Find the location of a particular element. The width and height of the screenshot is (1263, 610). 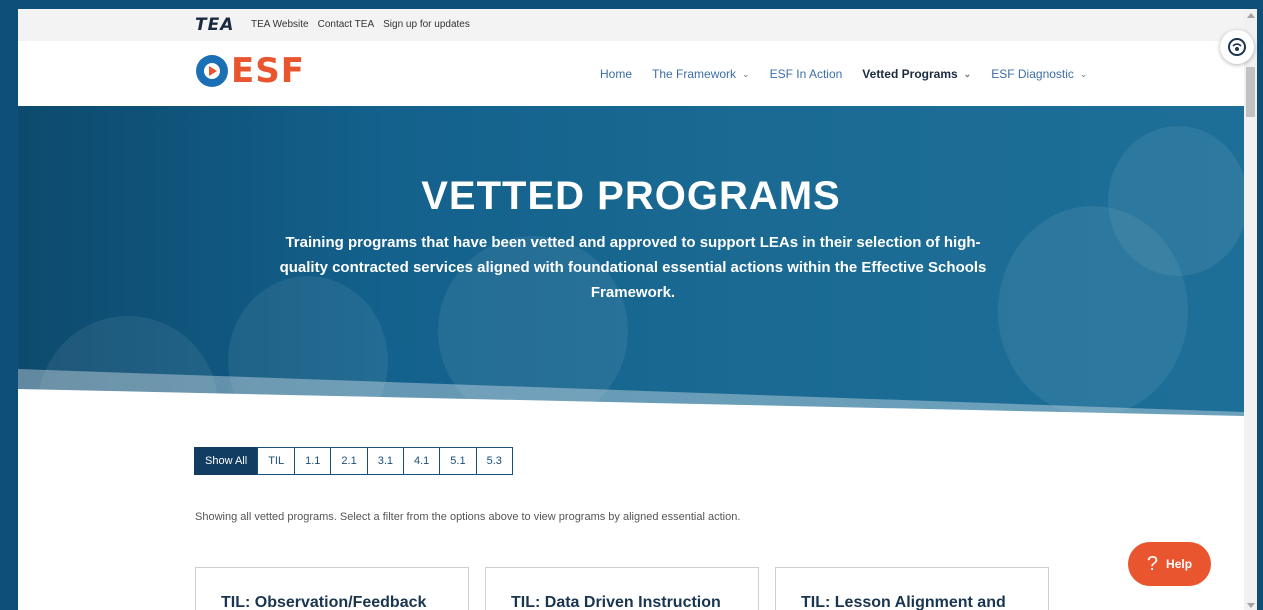

scroll-down-icon is located at coordinates (1251, 605).